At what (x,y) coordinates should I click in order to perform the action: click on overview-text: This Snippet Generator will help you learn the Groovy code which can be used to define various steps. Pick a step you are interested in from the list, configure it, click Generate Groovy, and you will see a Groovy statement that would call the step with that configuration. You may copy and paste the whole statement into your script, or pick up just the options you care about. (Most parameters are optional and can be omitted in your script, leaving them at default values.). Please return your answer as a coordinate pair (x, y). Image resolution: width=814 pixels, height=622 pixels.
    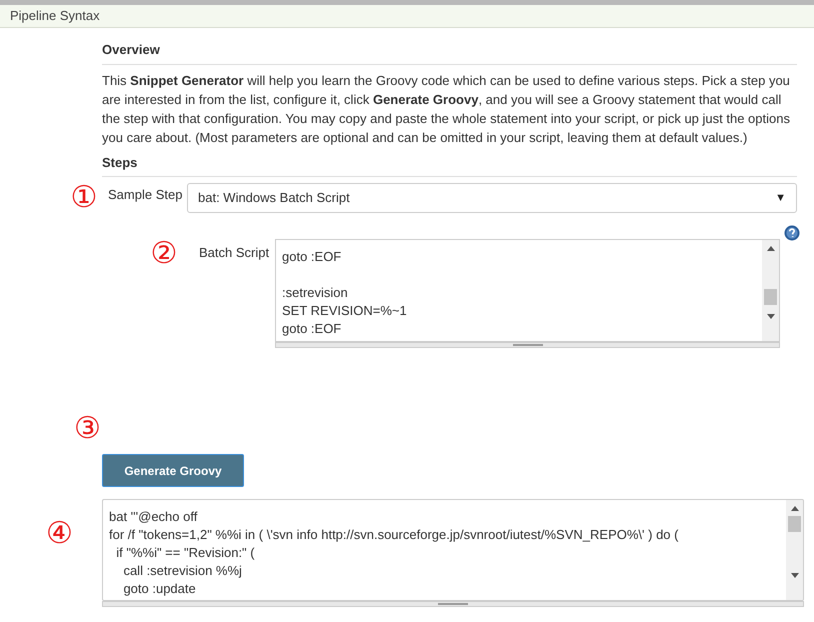
    Looking at the image, I should click on (446, 109).